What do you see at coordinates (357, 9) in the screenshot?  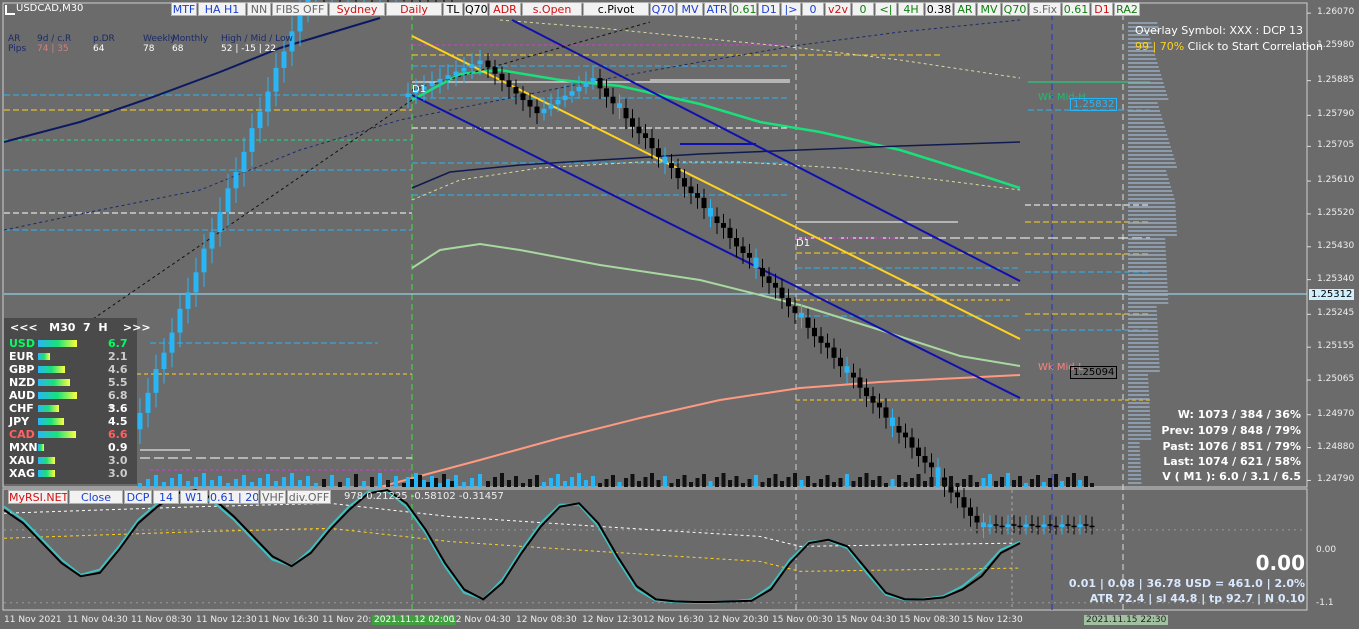 I see `toolbar-button-4: Sydney` at bounding box center [357, 9].